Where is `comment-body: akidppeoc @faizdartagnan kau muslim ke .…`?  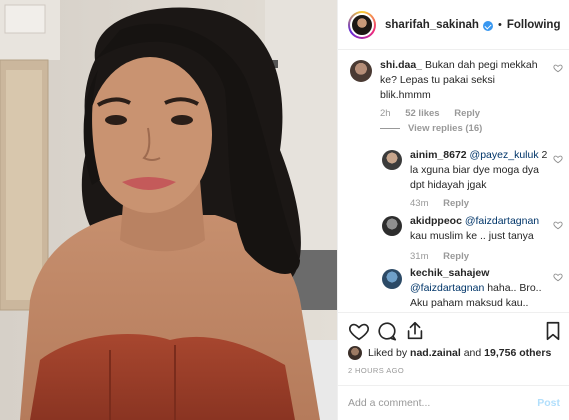 comment-body: akidppeoc @faizdartagnan kau muslim ke .… is located at coordinates (481, 229).